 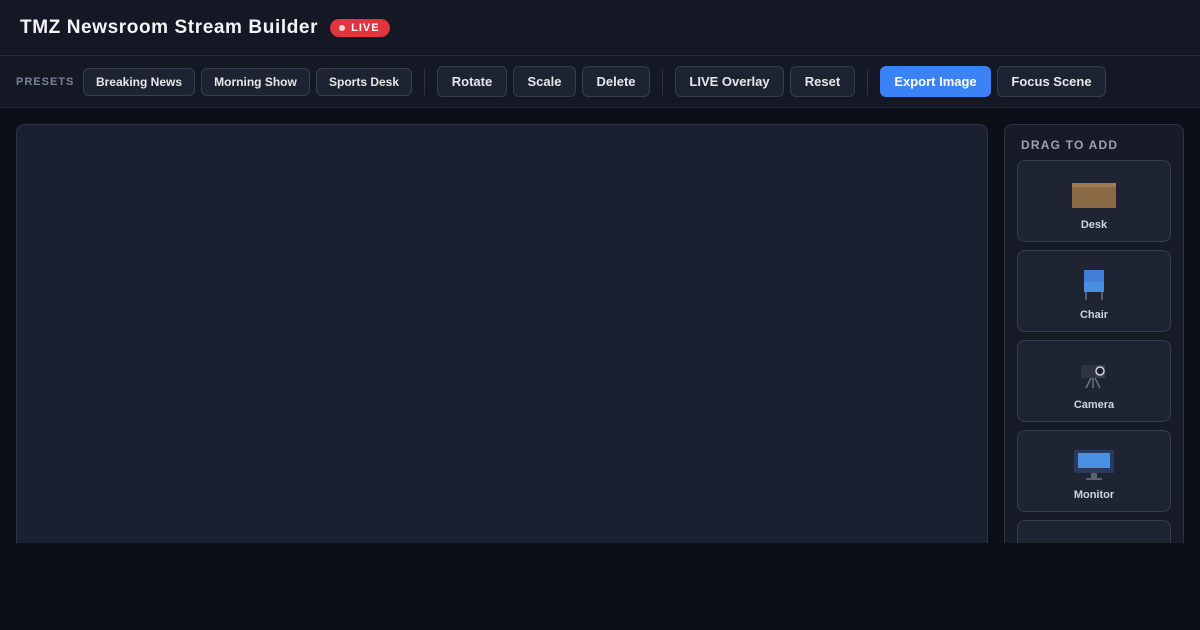 What do you see at coordinates (544, 81) in the screenshot?
I see `scale-button: Scale` at bounding box center [544, 81].